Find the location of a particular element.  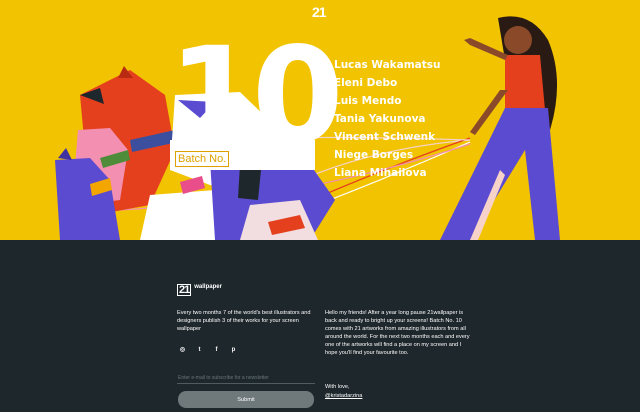

artist-name: Luis Mendo is located at coordinates (387, 101).